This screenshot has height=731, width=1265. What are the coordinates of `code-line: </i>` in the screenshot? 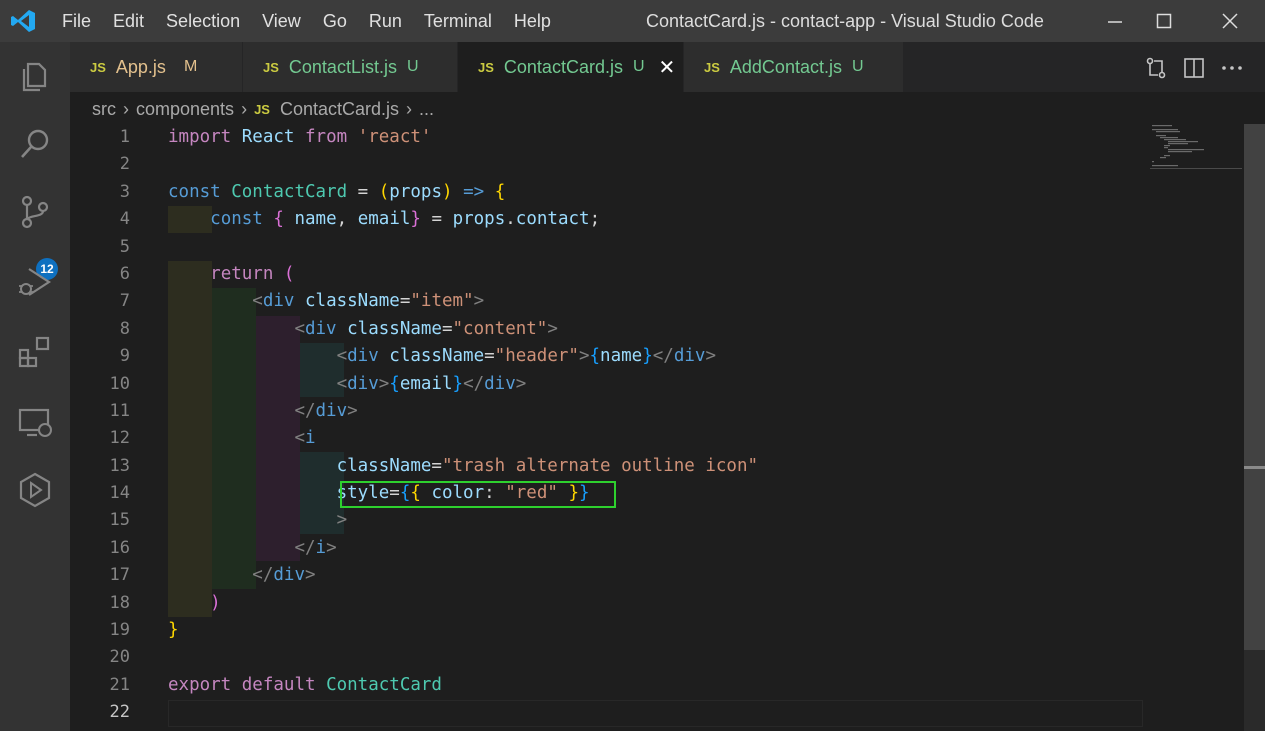 It's located at (463, 548).